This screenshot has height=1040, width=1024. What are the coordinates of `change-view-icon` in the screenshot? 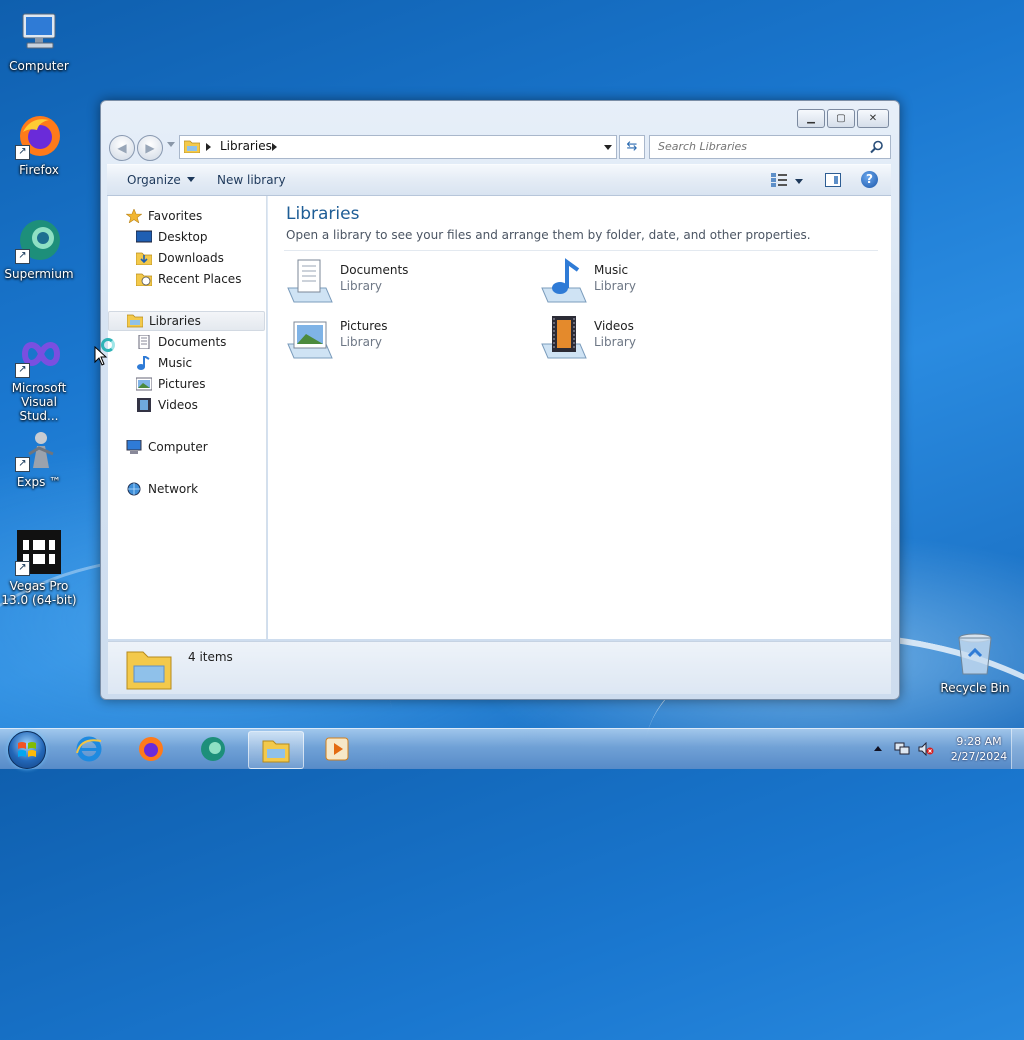 It's located at (779, 180).